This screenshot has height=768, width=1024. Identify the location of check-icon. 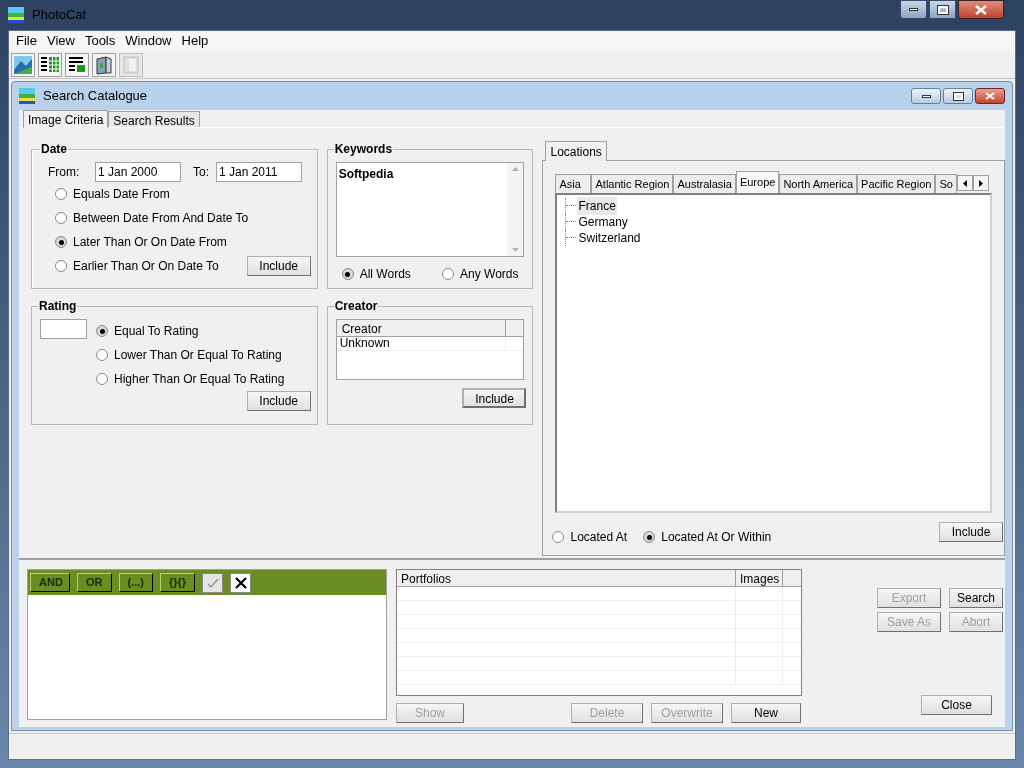
(212, 582).